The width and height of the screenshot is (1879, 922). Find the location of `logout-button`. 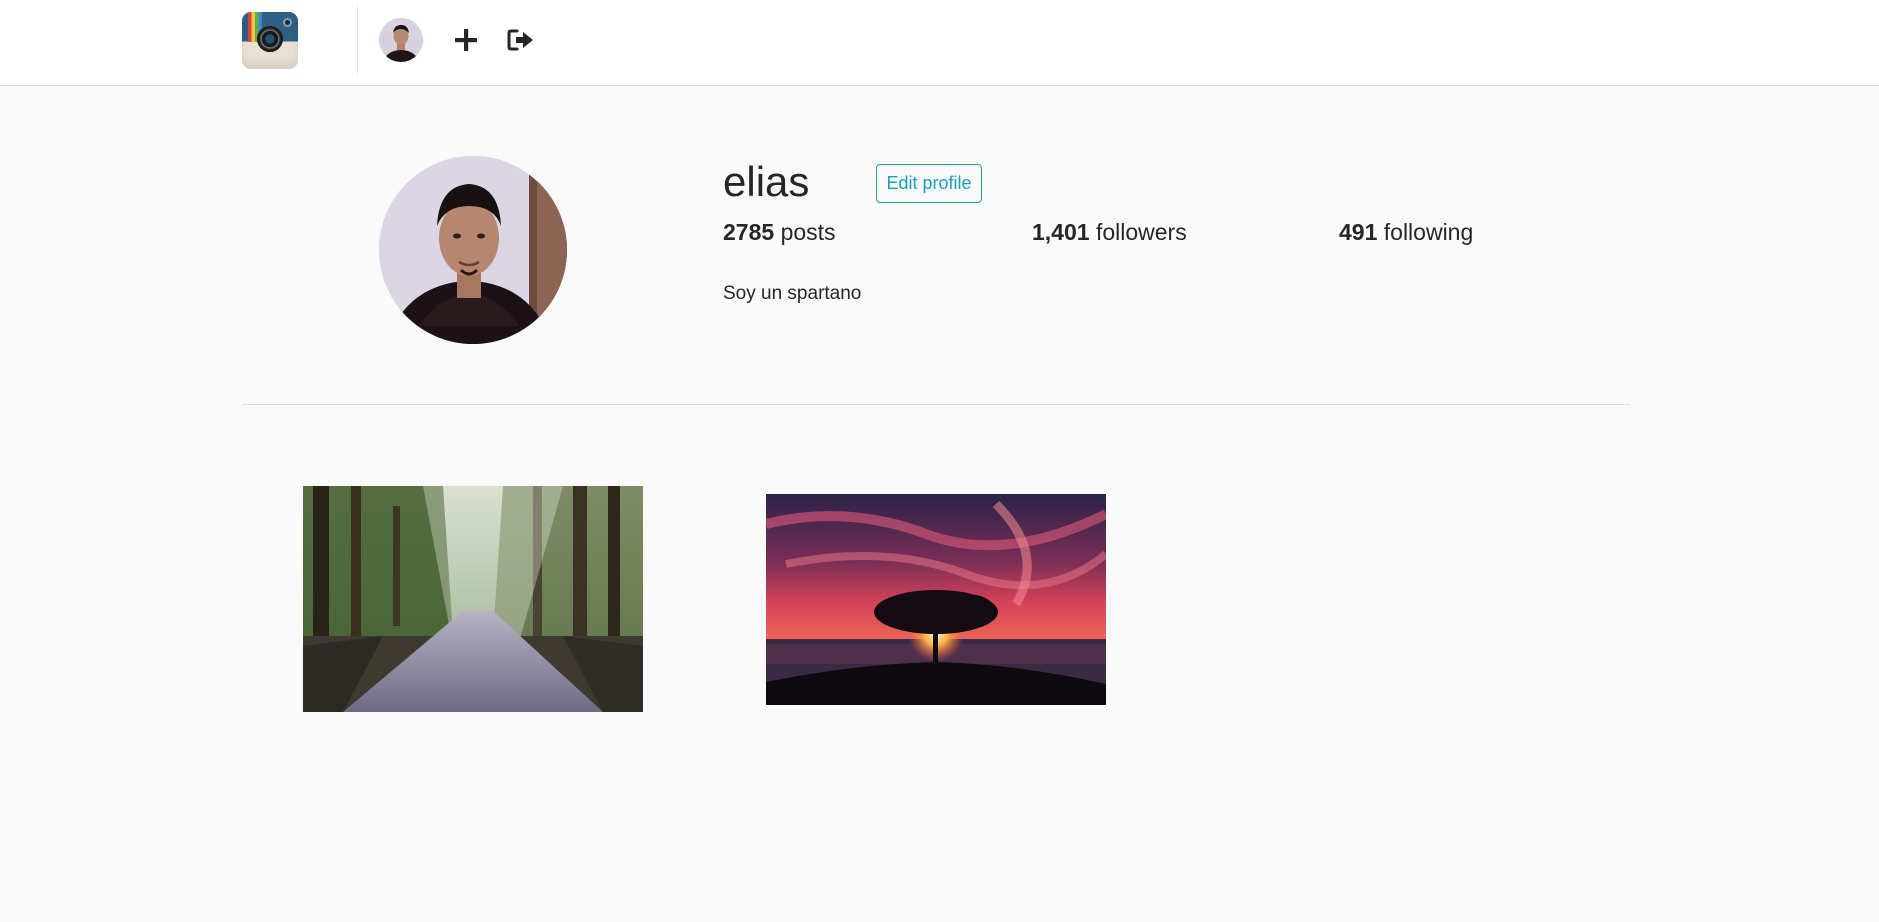

logout-button is located at coordinates (521, 40).